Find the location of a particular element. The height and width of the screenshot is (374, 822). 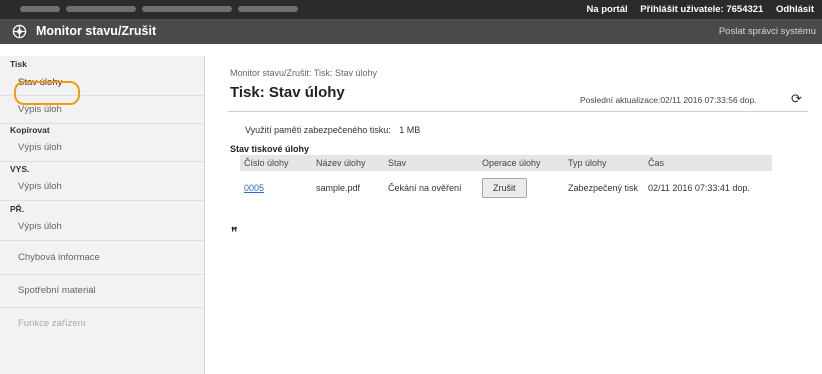

sidebar-item-copy-job-list: Výpis úloh is located at coordinates (102, 147).